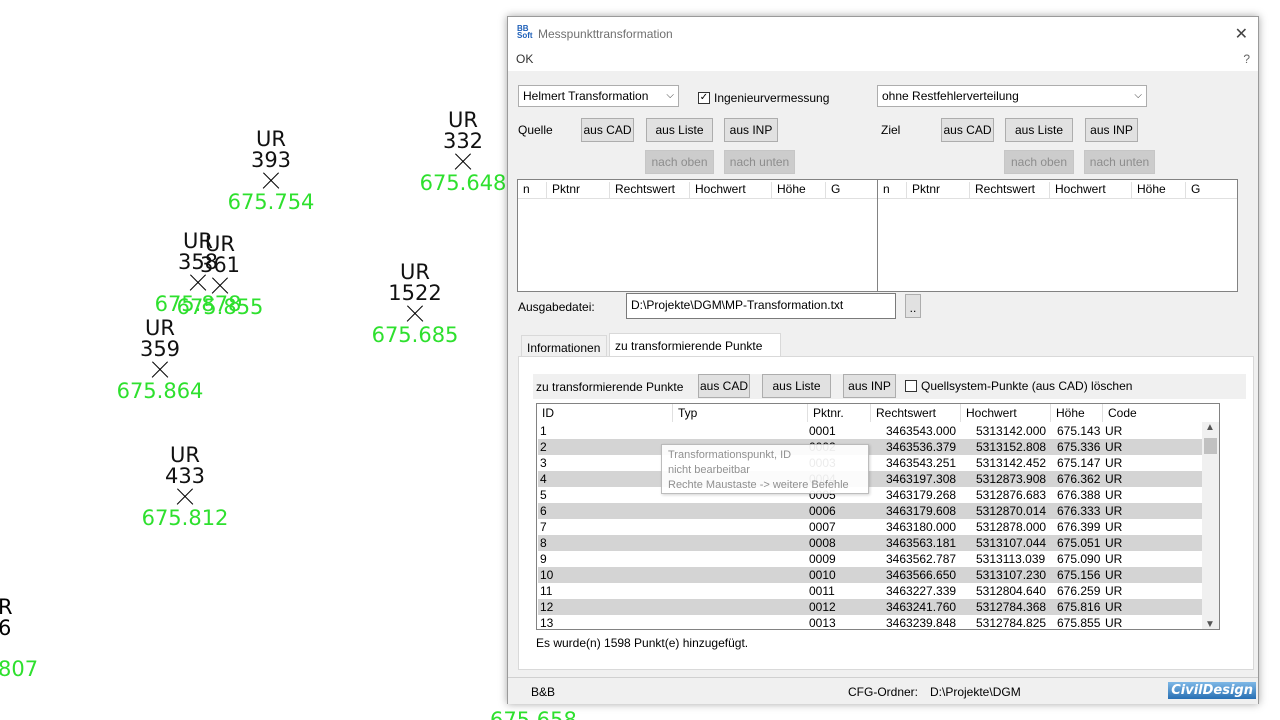 Image resolution: width=1280 pixels, height=720 pixels. I want to click on table-row: 13 0013 3463239.848 5312784.825 675.855 UR, so click(870, 622).